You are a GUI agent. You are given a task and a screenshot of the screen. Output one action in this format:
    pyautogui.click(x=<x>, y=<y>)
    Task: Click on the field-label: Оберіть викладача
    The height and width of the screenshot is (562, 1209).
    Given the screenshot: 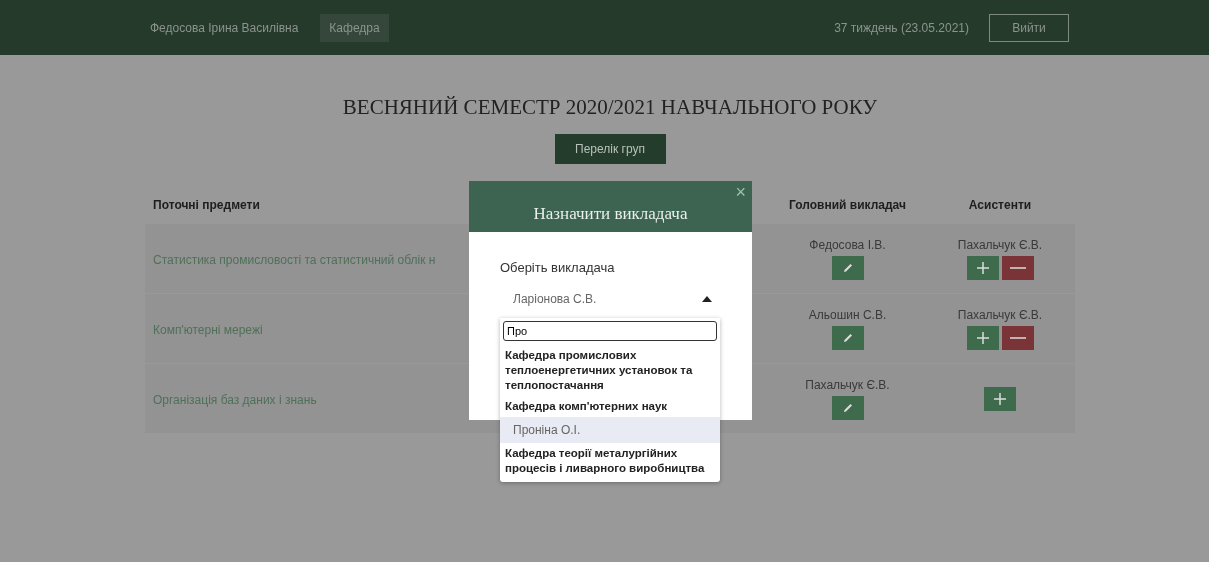 What is the action you would take?
    pyautogui.click(x=558, y=267)
    